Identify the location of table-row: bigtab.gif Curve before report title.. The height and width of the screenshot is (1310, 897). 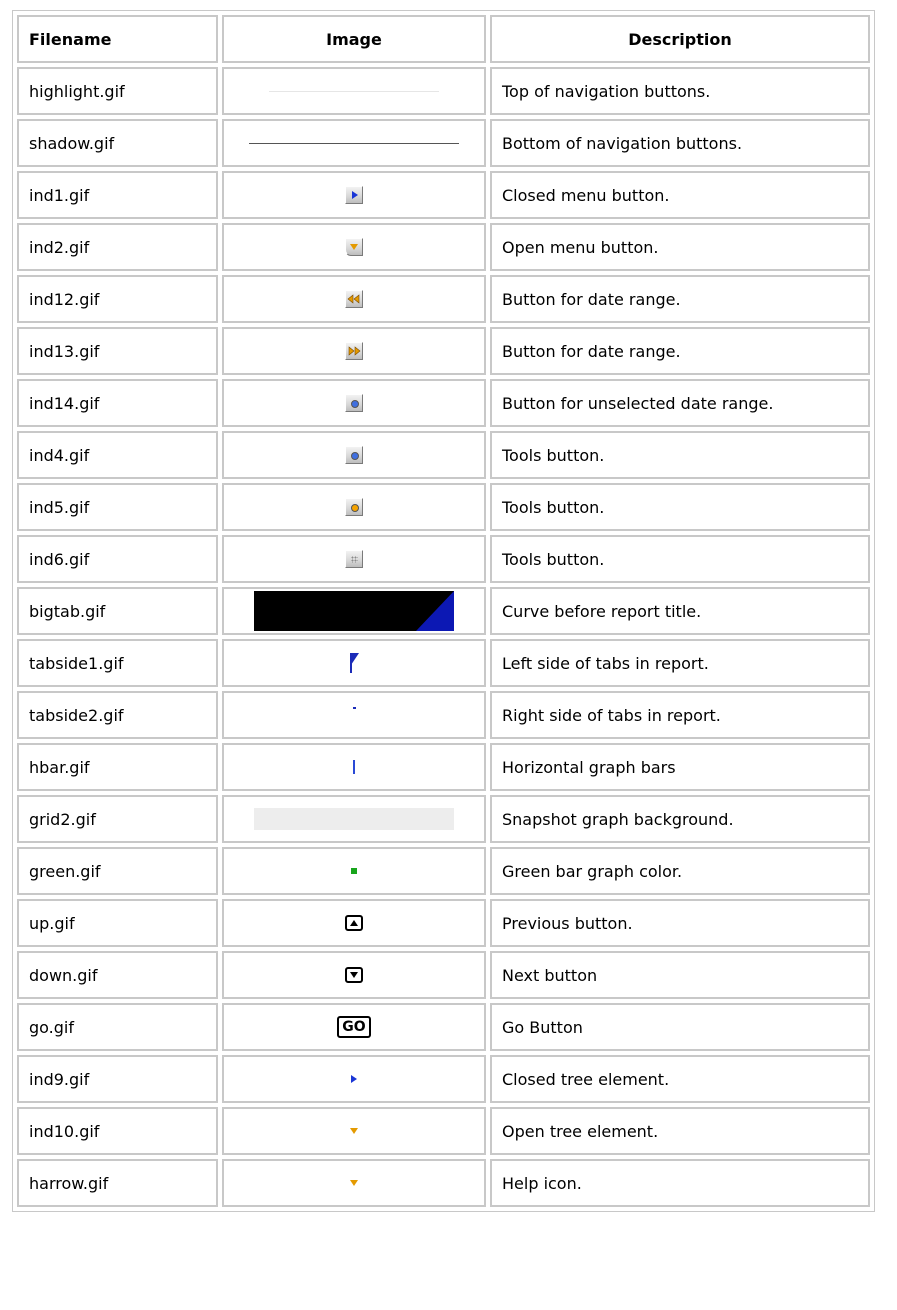
(443, 611).